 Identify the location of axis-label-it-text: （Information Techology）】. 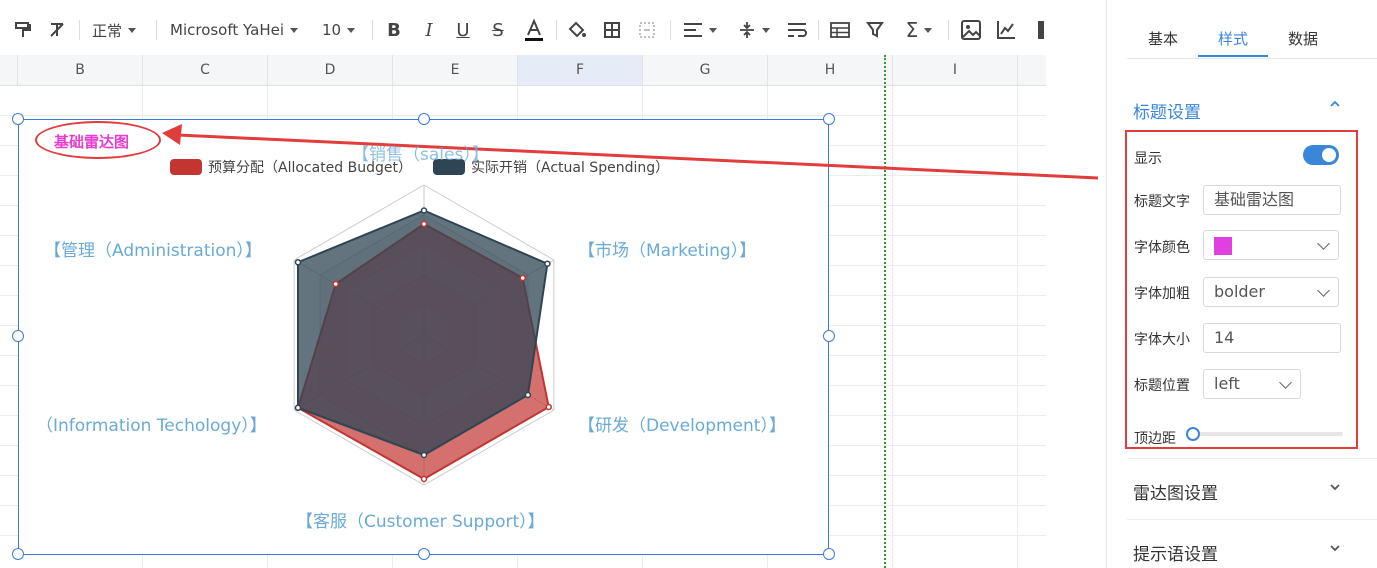
(151, 426).